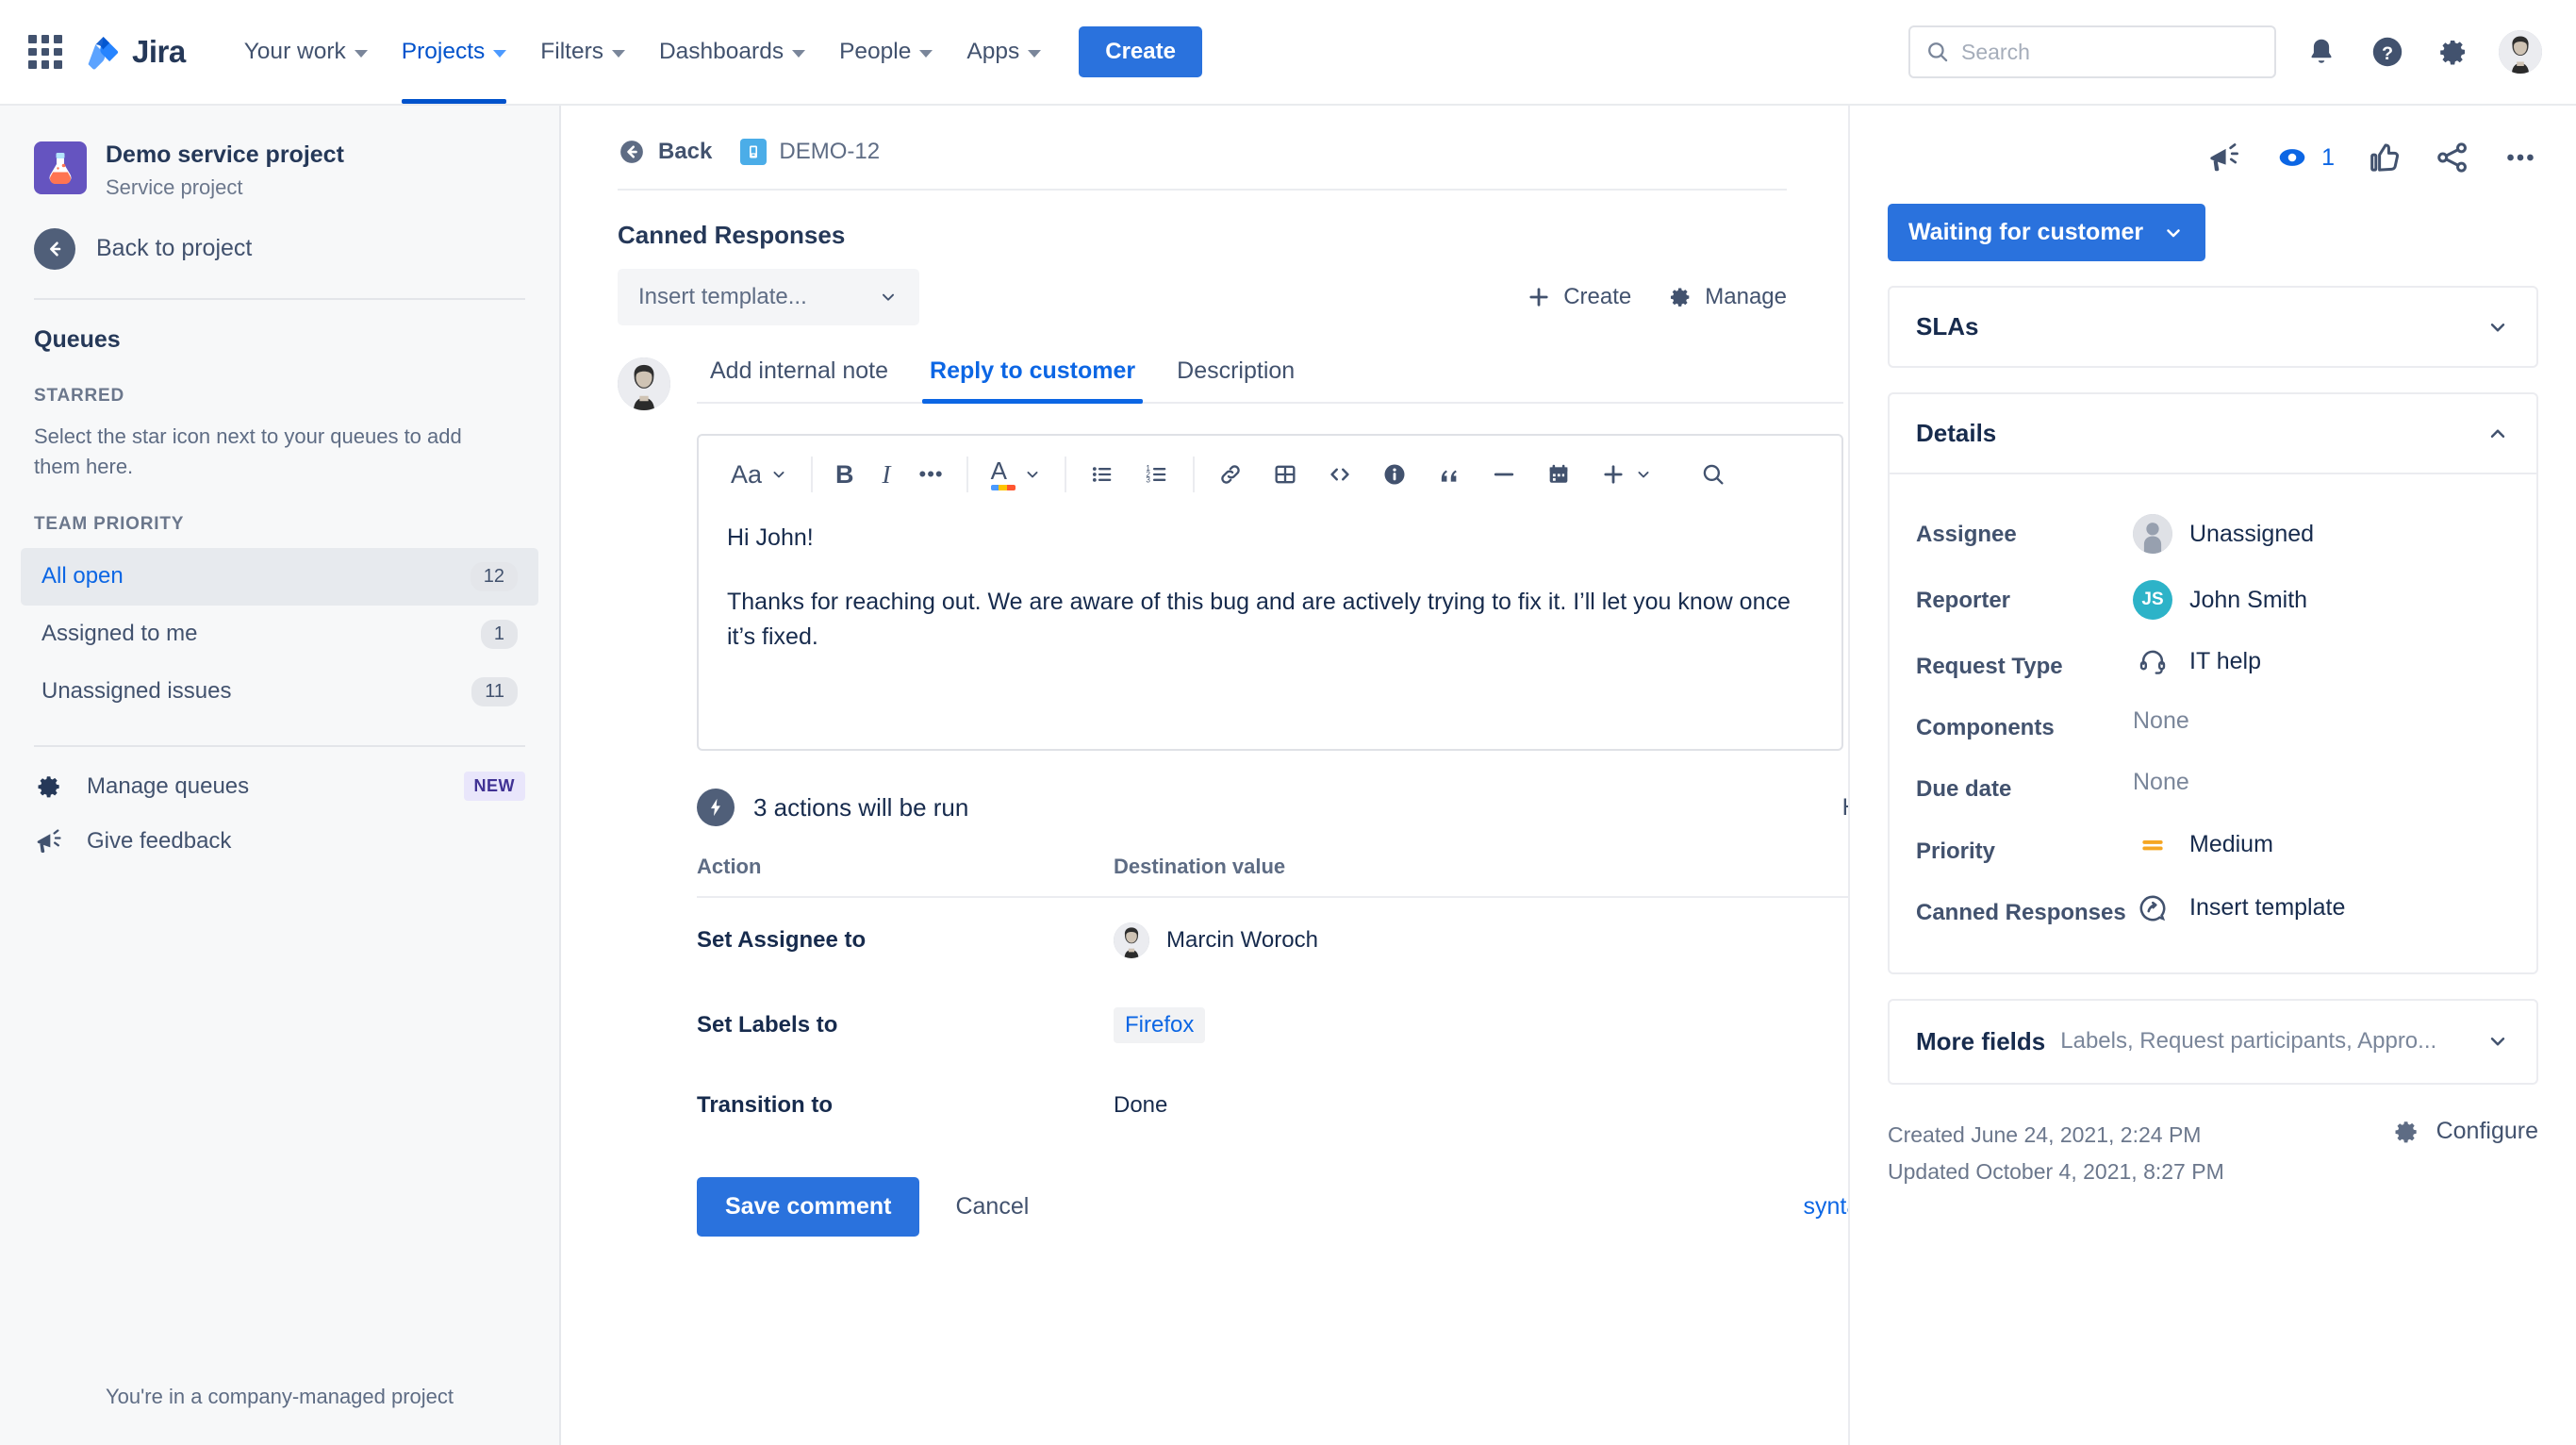 This screenshot has height=1445, width=2576. Describe the element at coordinates (279, 692) in the screenshot. I see `sidebar-item-unassigned-issues: Unassigned issues 11` at that location.